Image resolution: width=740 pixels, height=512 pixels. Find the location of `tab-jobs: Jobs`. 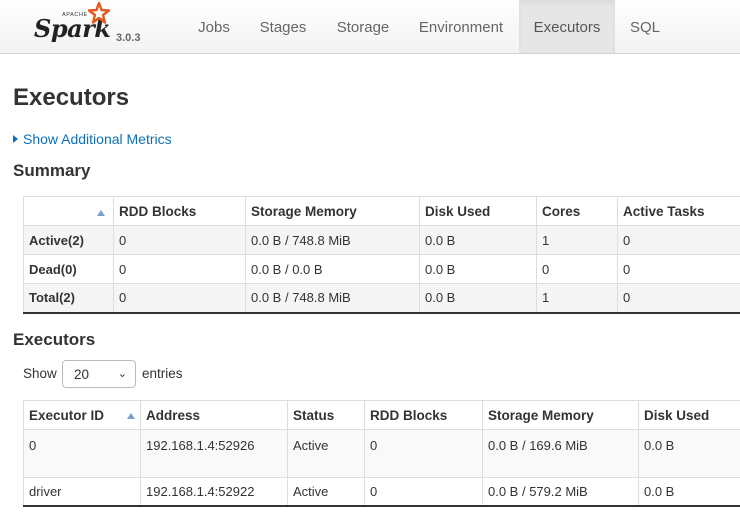

tab-jobs: Jobs is located at coordinates (214, 26).